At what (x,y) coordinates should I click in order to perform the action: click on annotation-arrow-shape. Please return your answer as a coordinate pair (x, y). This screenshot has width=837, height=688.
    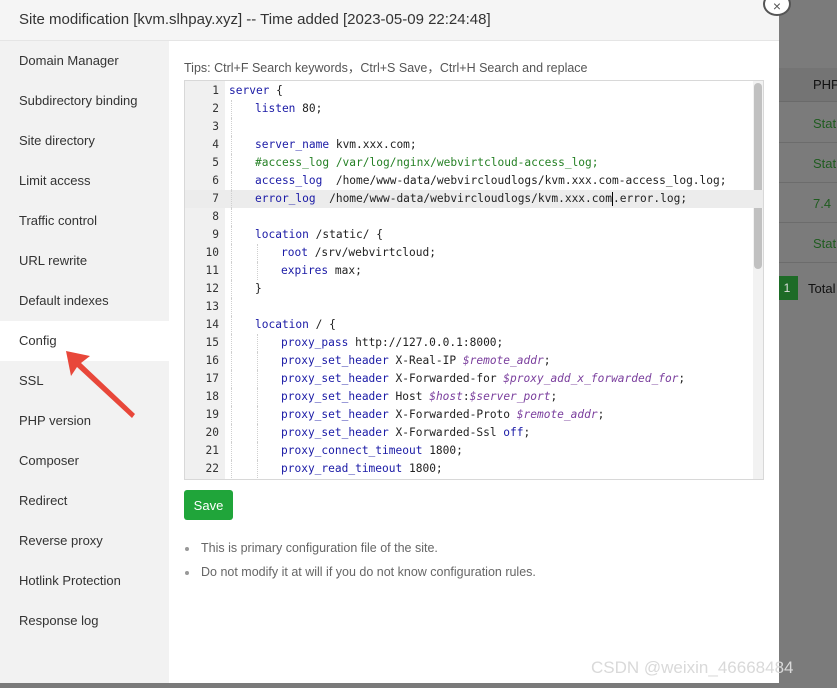
    Looking at the image, I should click on (100, 384).